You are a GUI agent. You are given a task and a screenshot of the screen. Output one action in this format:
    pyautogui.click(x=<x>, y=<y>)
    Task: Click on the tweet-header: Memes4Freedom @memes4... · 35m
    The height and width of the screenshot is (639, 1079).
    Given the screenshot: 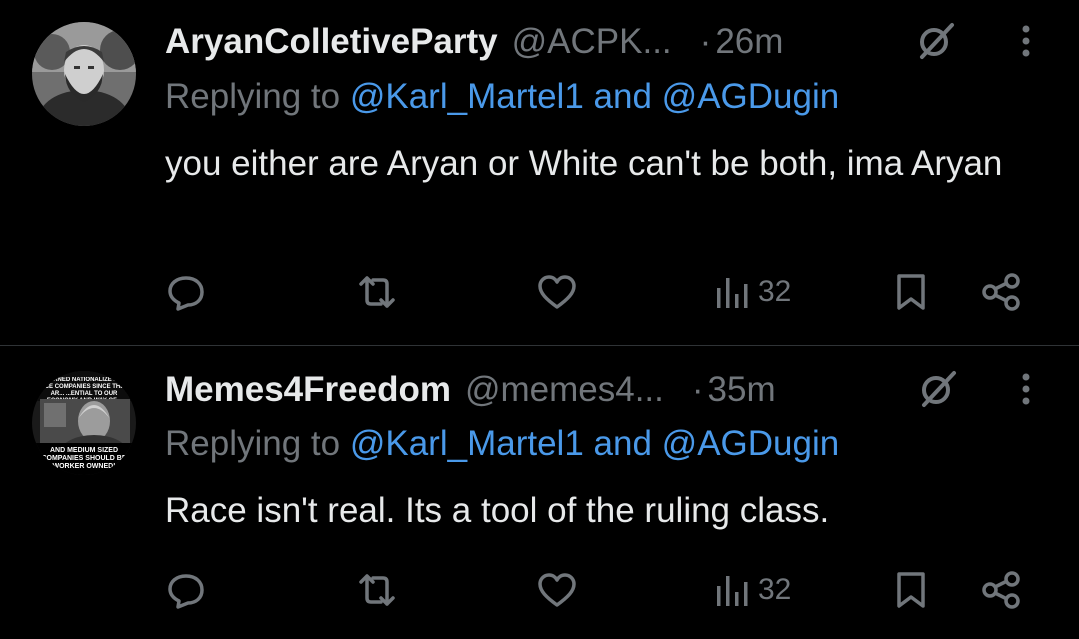 What is the action you would take?
    pyautogui.click(x=470, y=390)
    